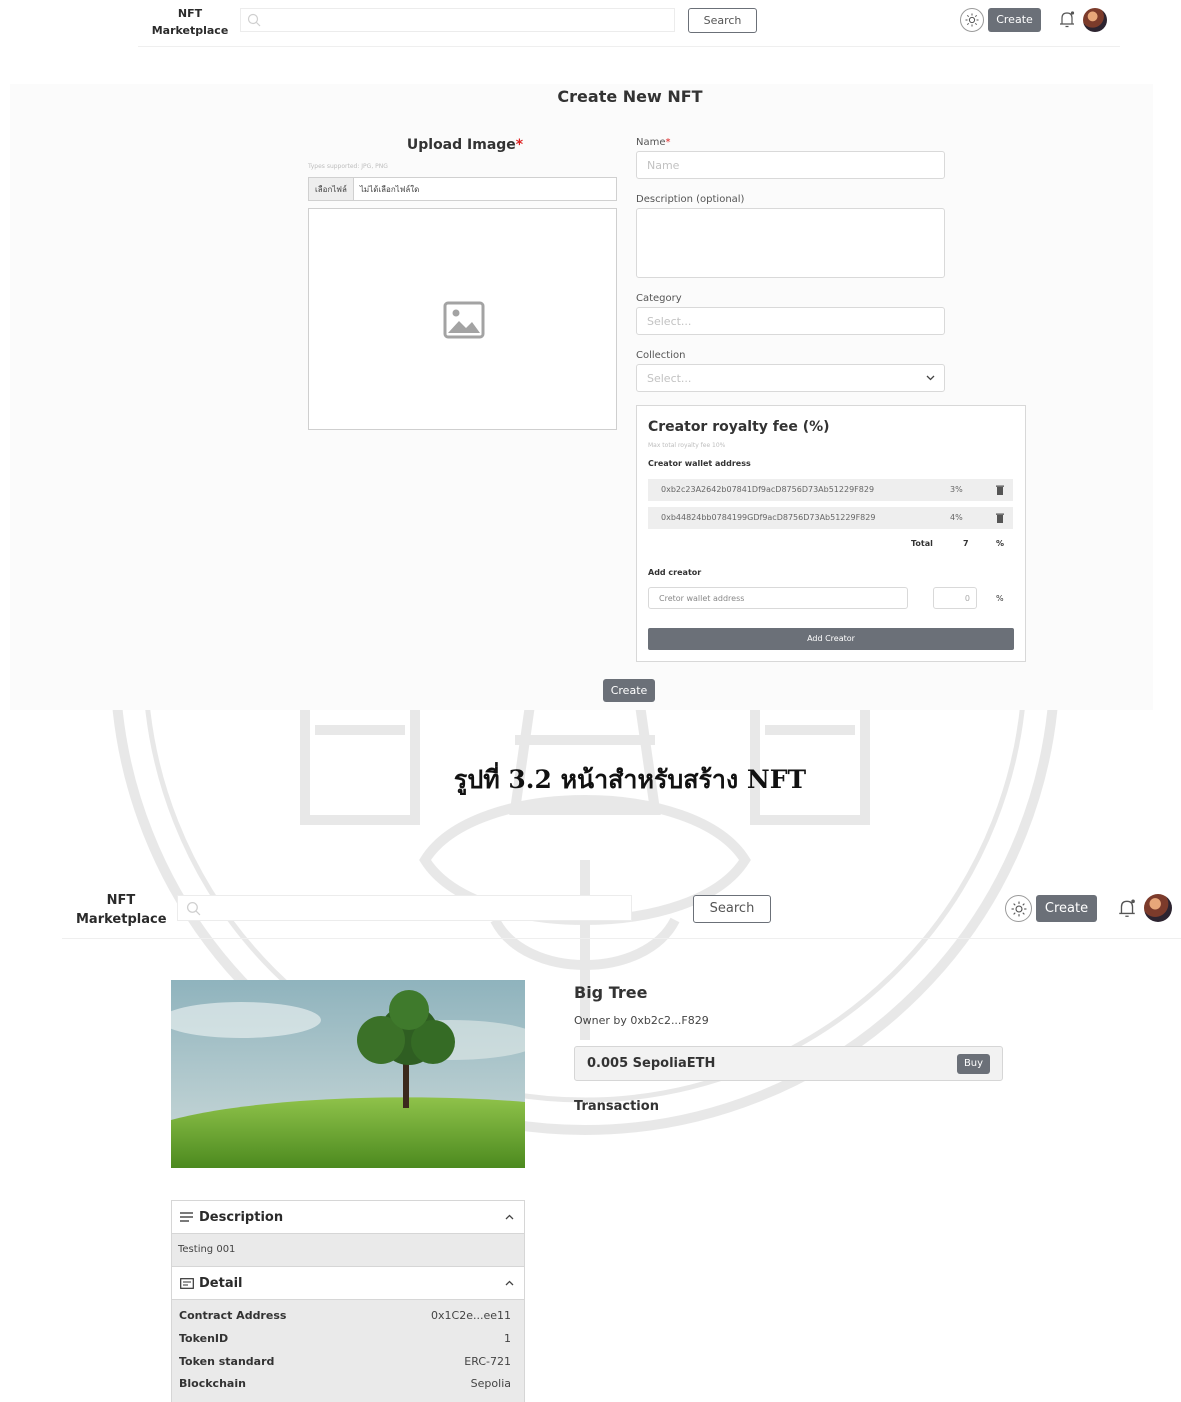 This screenshot has width=1181, height=1402. What do you see at coordinates (641, 1020) in the screenshot?
I see `owner-text: Owner by 0xb2c2...F829` at bounding box center [641, 1020].